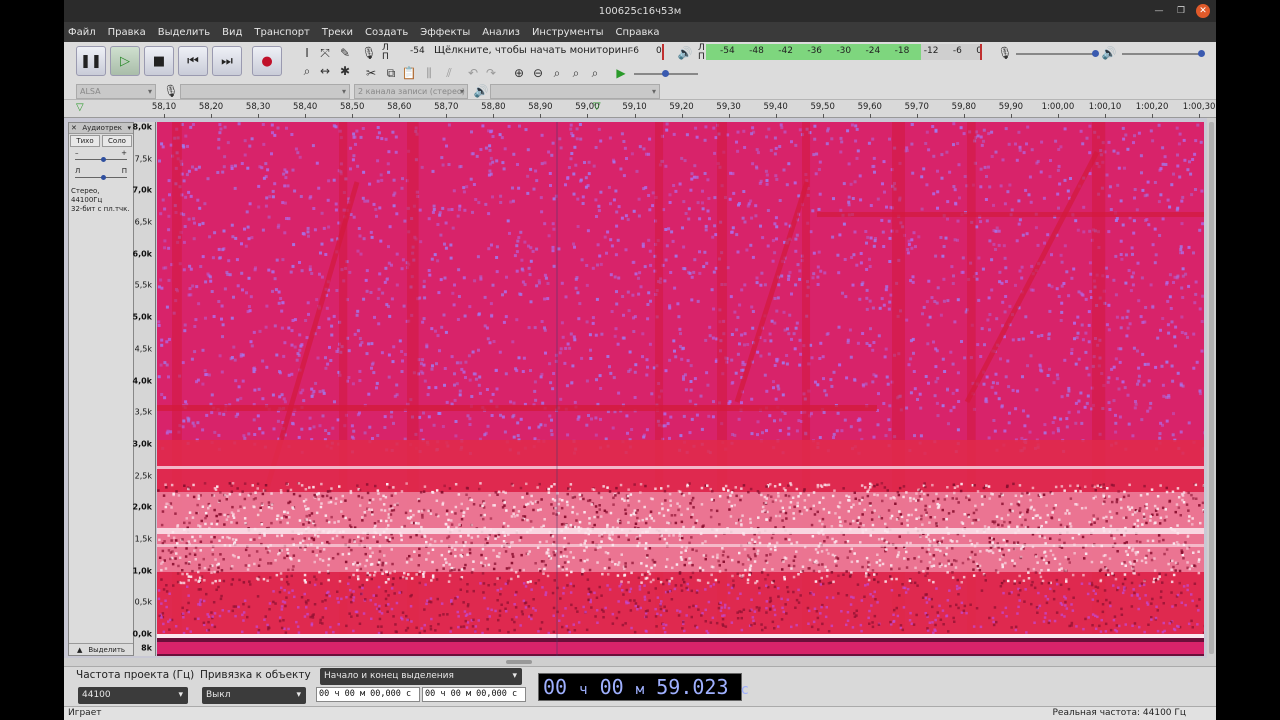 The height and width of the screenshot is (720, 1280). I want to click on record-meter-mic-icon: 🎙, so click(369, 53).